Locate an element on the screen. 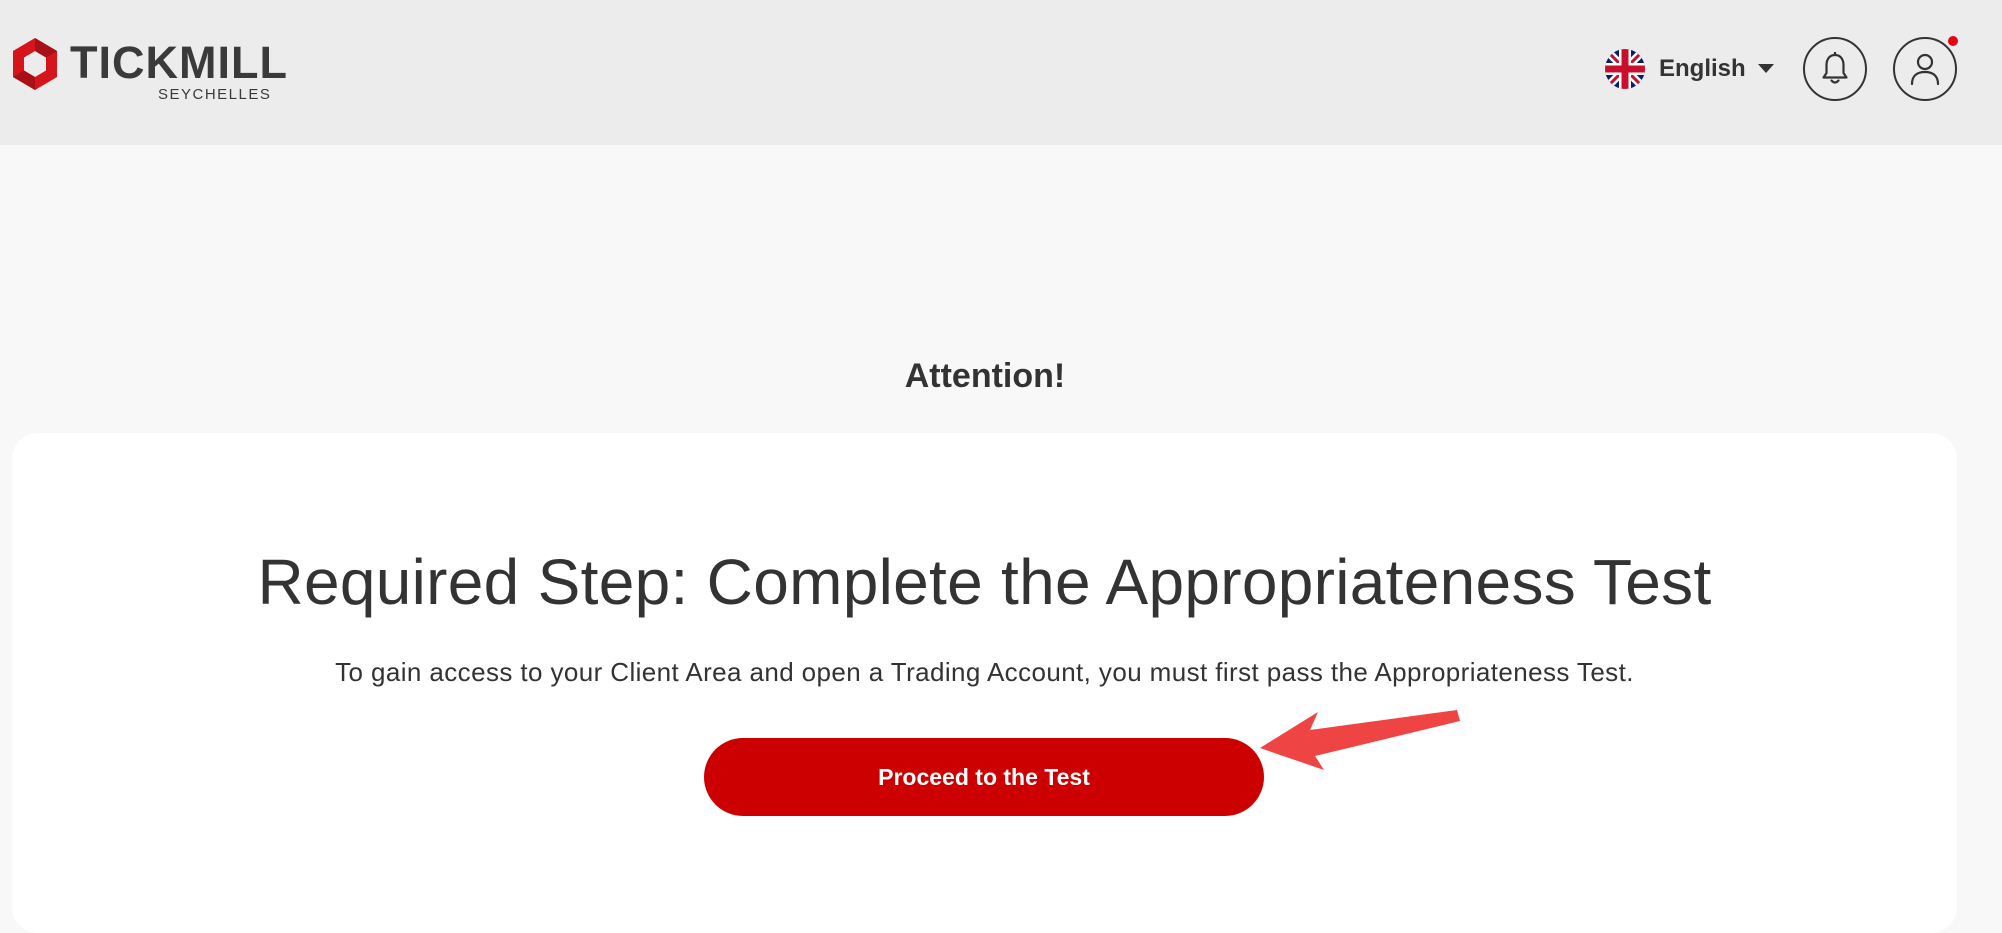  notifications-button is located at coordinates (1835, 69).